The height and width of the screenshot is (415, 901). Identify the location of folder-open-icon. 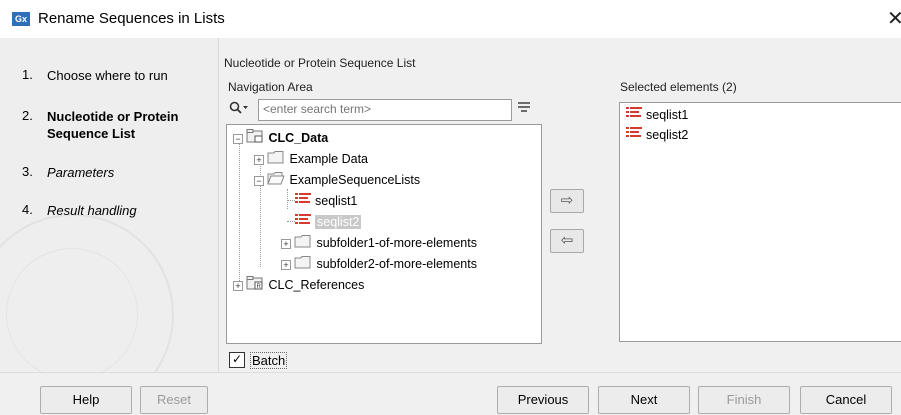
(276, 180).